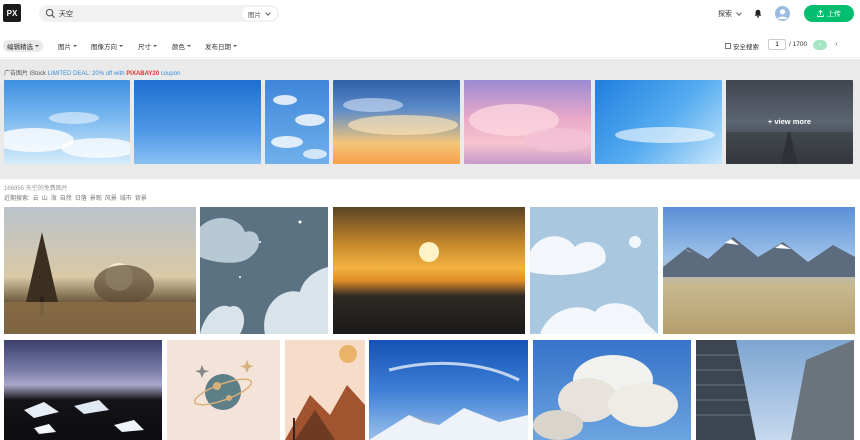 This screenshot has height=440, width=860. Describe the element at coordinates (746, 47) in the screenshot. I see `safe-search-label: 安全搜索` at that location.